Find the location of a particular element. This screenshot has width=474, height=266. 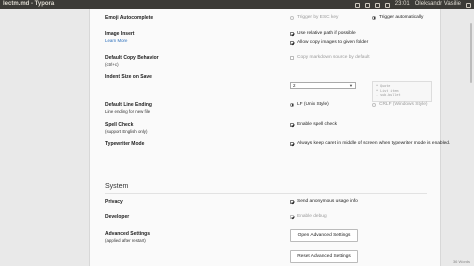

window-title: lectm.md - Typora is located at coordinates (29, 4).